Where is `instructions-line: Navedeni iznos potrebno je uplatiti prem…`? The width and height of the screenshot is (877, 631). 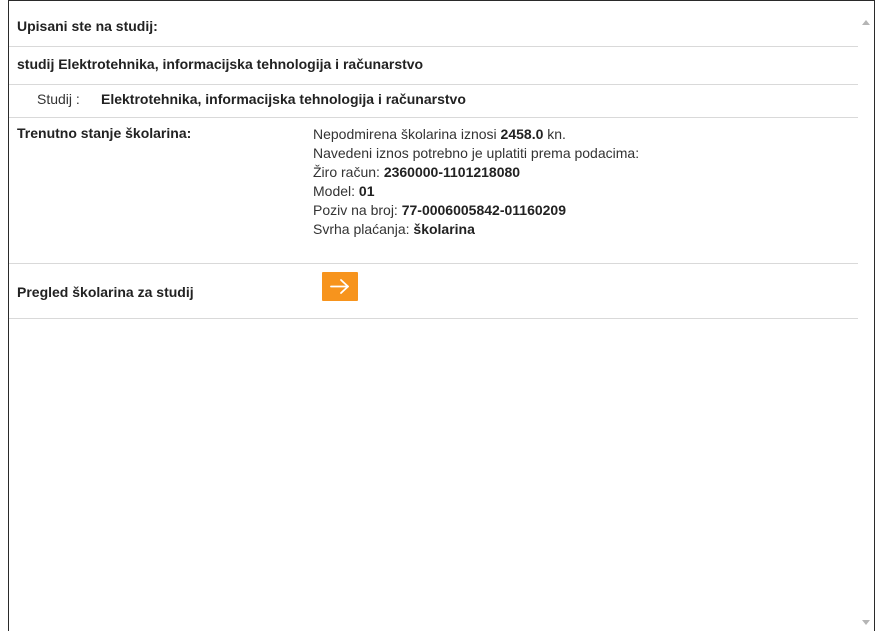
instructions-line: Navedeni iznos potrebno je uplatiti prem… is located at coordinates (476, 153).